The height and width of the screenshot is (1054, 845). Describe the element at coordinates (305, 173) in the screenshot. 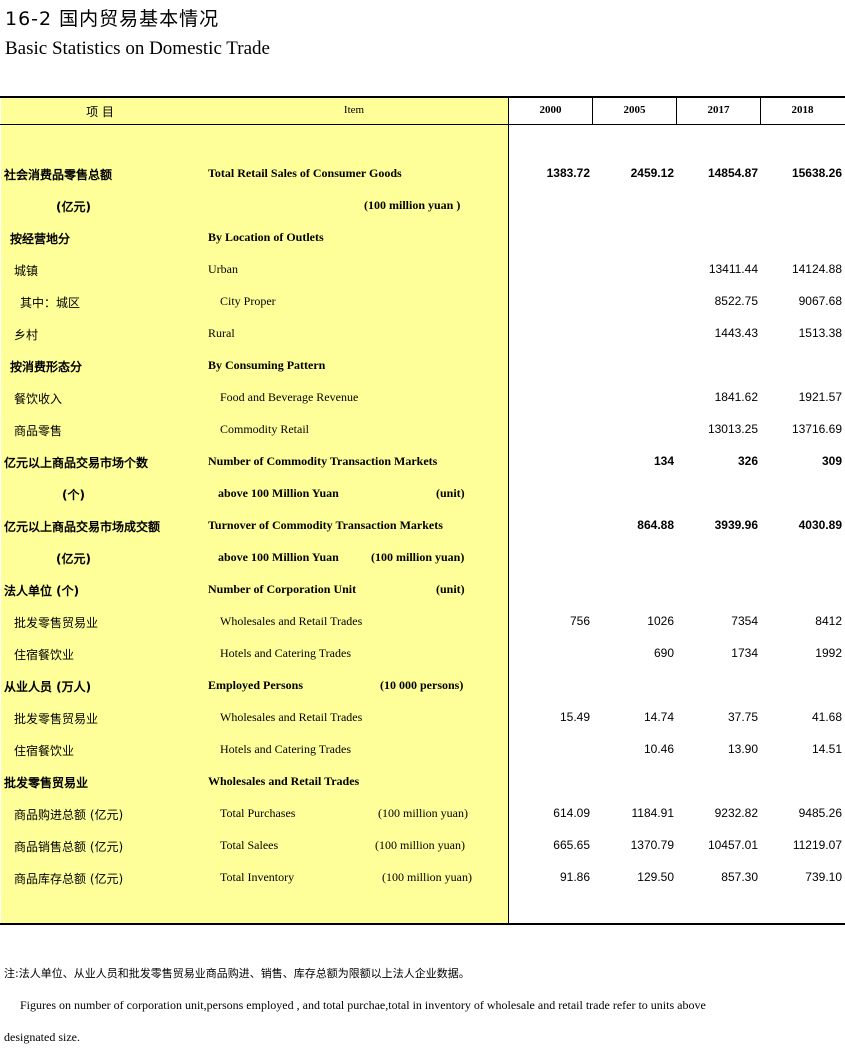

I see `row-label-en: Total Retail Sales of Consumer Goods` at that location.